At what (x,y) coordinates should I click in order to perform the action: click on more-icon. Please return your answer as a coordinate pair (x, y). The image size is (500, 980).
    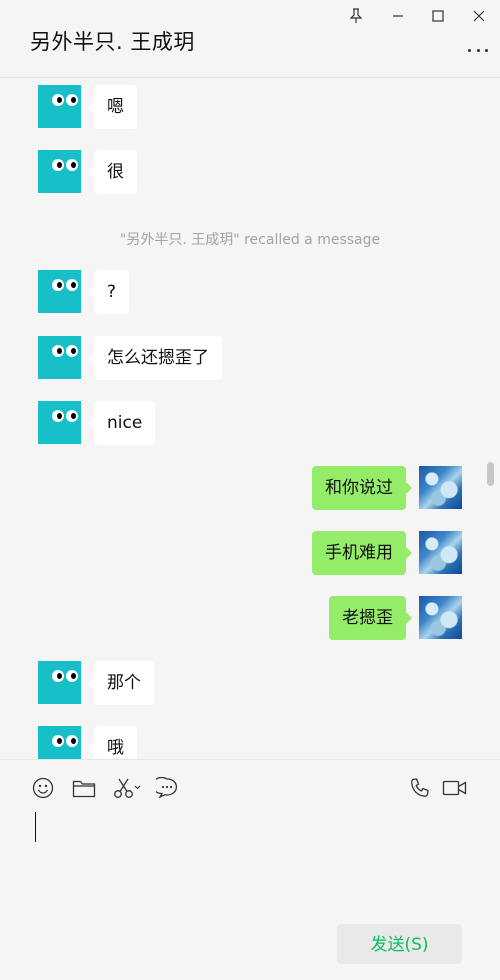
    Looking at the image, I should click on (478, 50).